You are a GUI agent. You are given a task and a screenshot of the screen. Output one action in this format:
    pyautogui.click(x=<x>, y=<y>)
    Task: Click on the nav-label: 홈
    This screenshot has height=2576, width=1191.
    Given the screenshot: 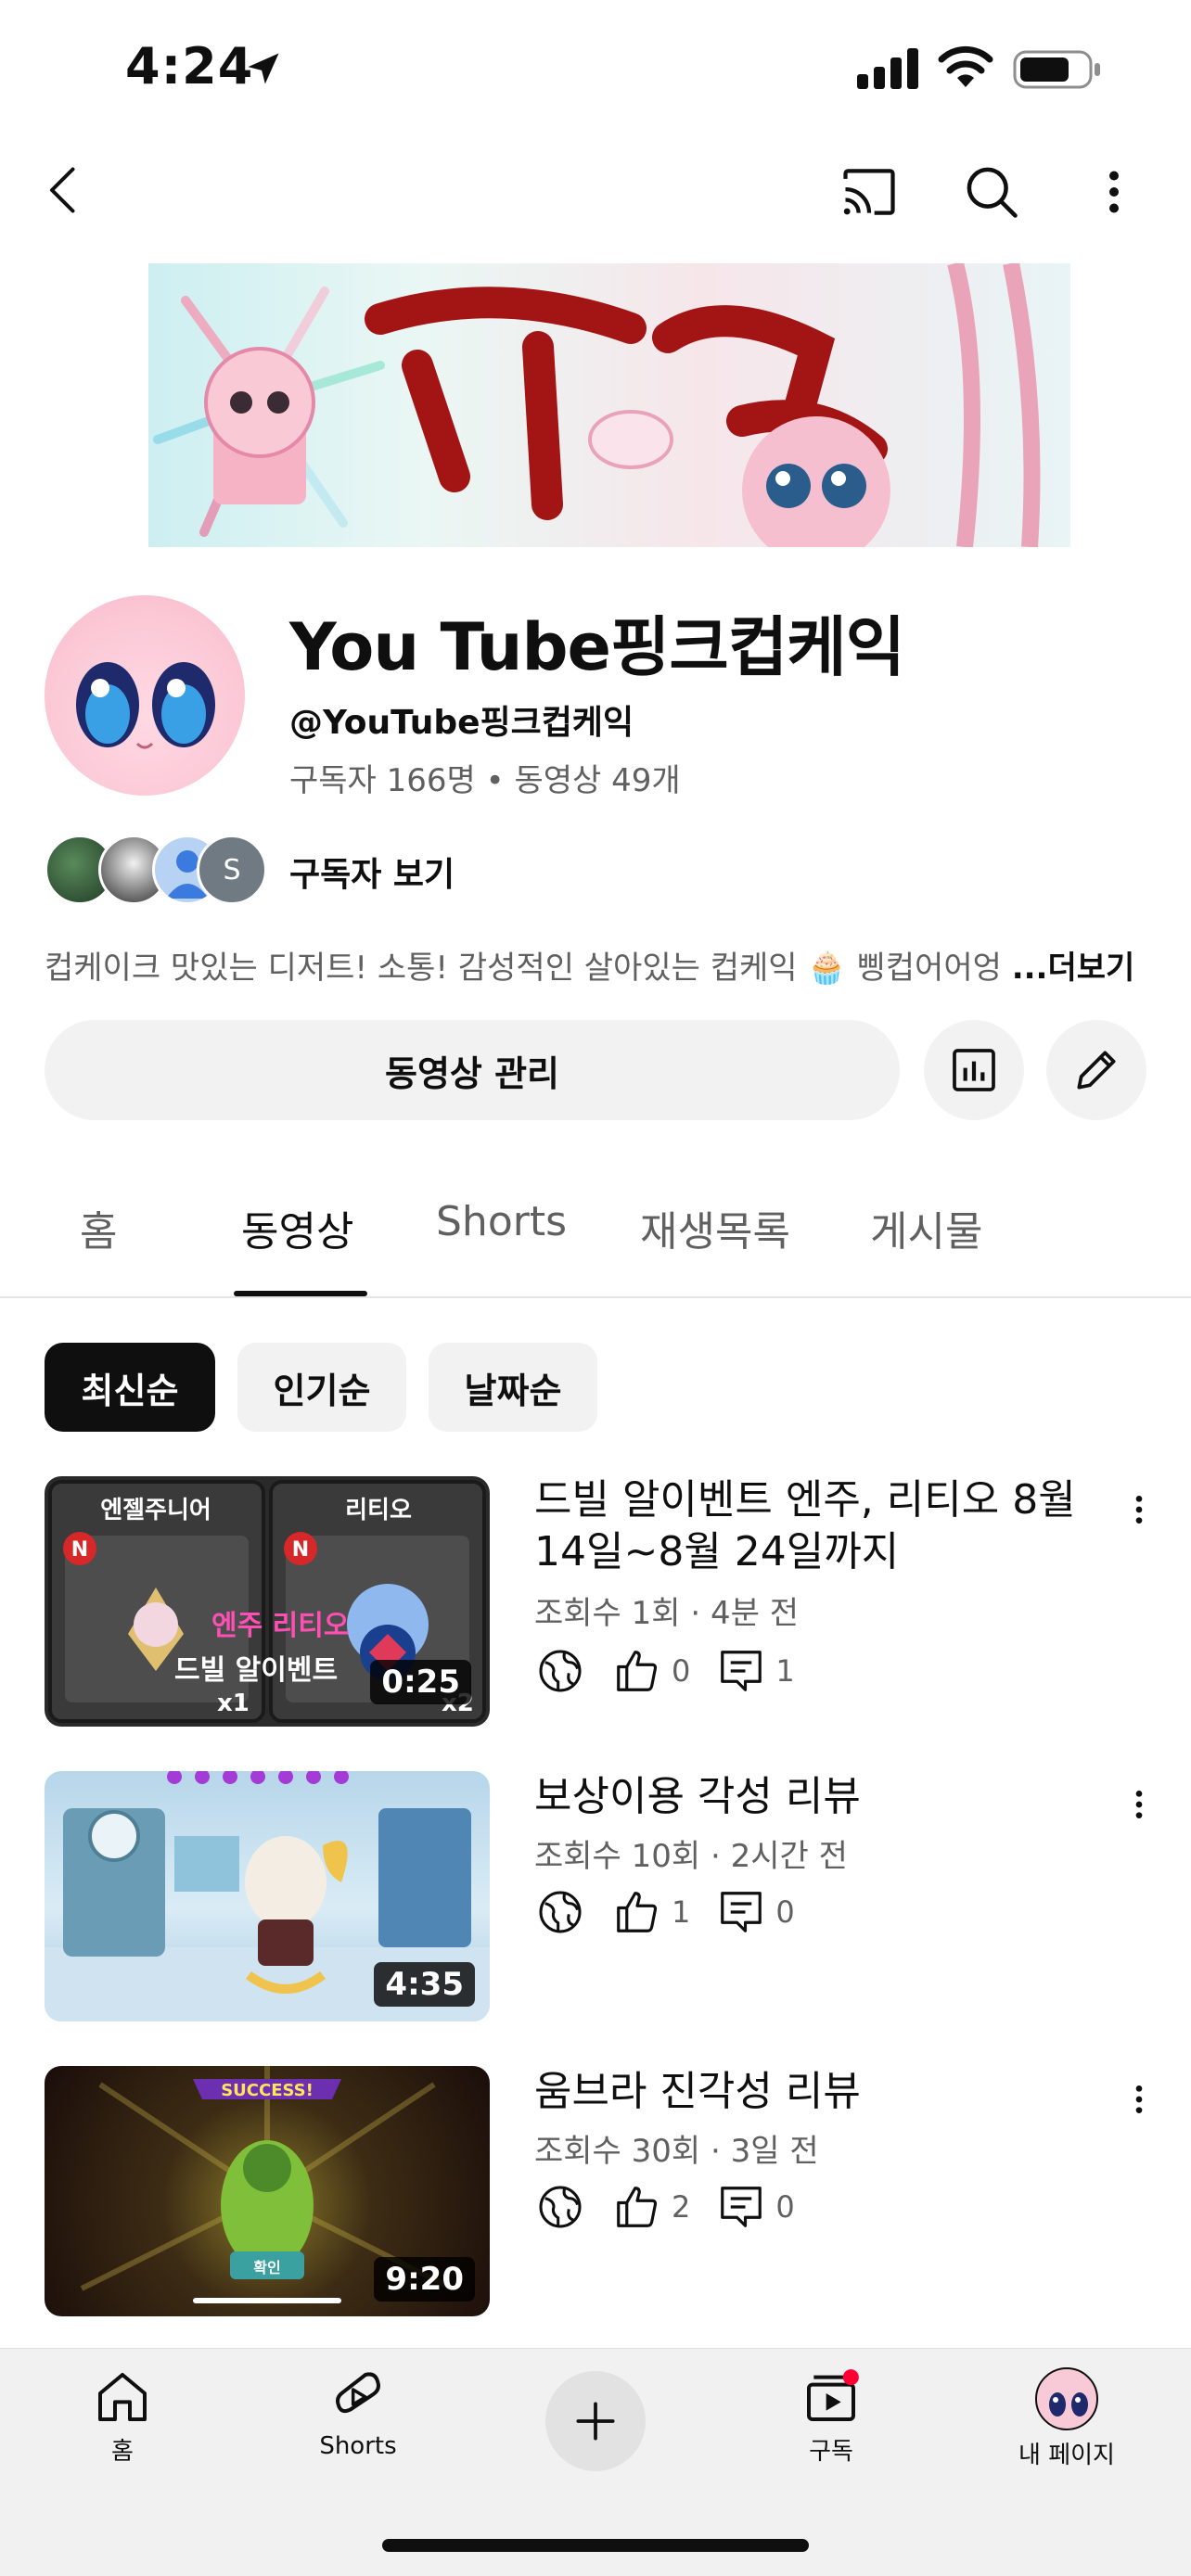 What is the action you would take?
    pyautogui.click(x=122, y=2452)
    